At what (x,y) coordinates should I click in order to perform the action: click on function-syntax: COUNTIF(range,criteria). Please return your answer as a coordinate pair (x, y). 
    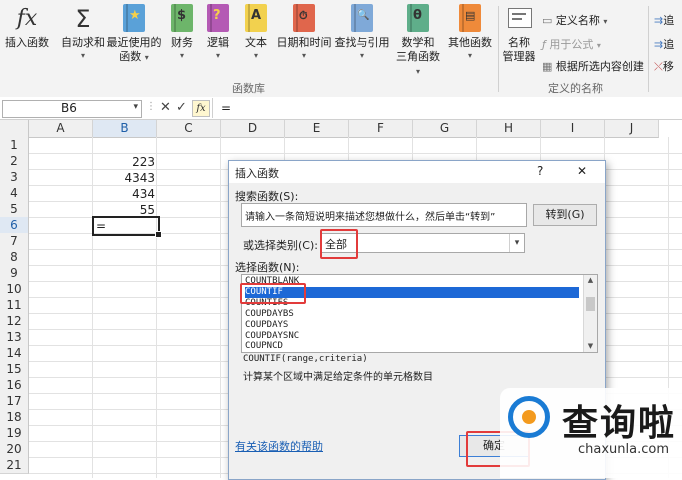
    Looking at the image, I should click on (305, 359).